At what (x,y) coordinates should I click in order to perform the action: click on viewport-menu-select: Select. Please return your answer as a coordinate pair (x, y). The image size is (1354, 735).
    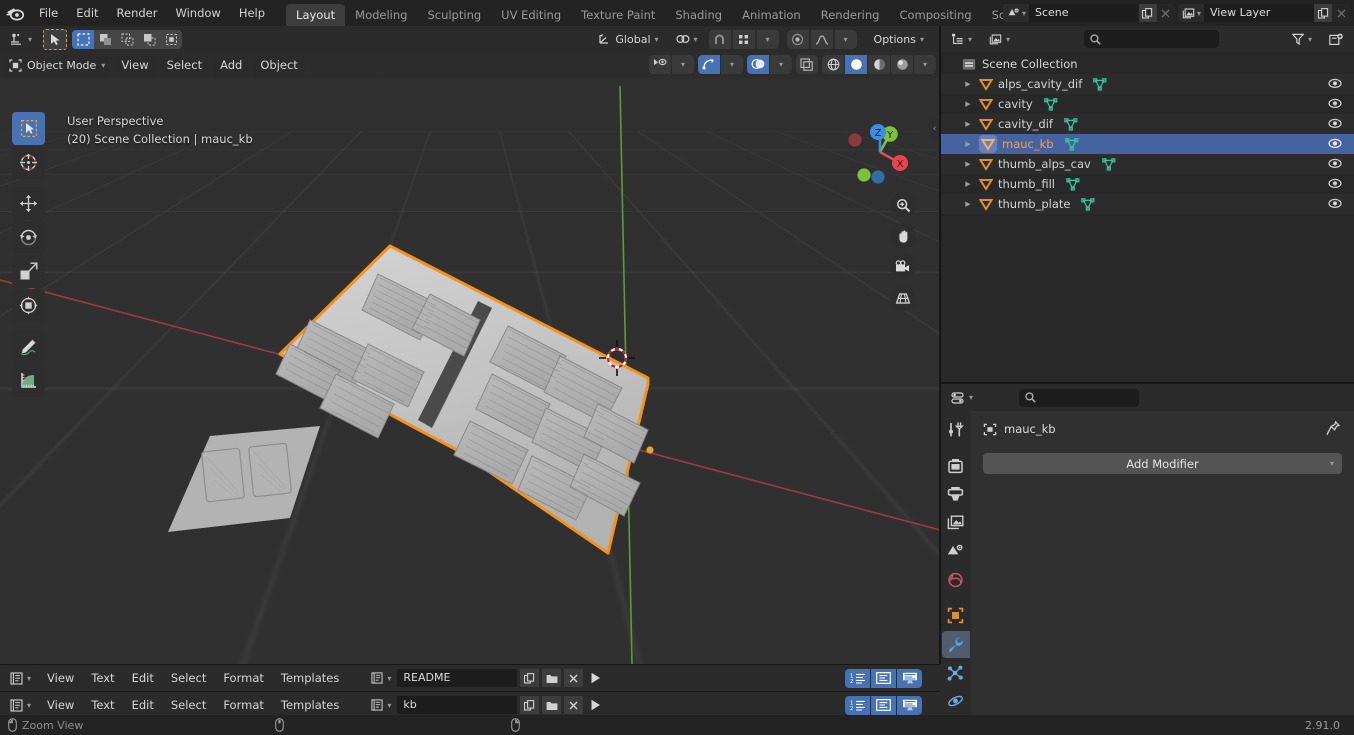
    Looking at the image, I should click on (184, 65).